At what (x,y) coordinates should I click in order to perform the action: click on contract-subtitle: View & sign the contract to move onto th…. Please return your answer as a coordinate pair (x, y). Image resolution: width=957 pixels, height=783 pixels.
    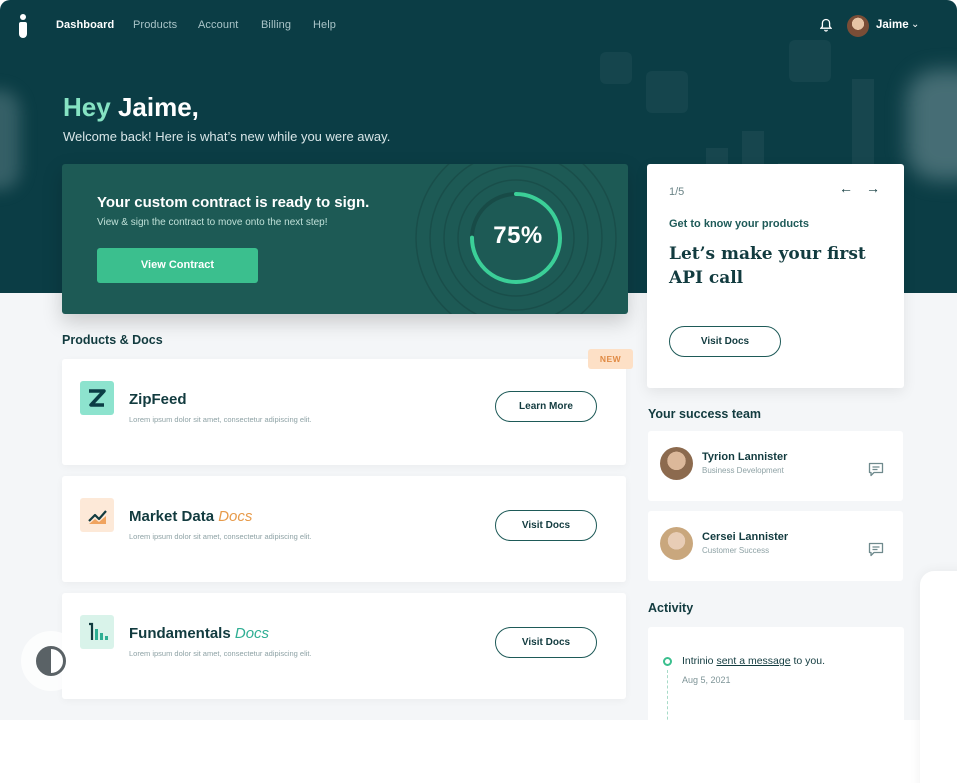
    Looking at the image, I should click on (212, 222).